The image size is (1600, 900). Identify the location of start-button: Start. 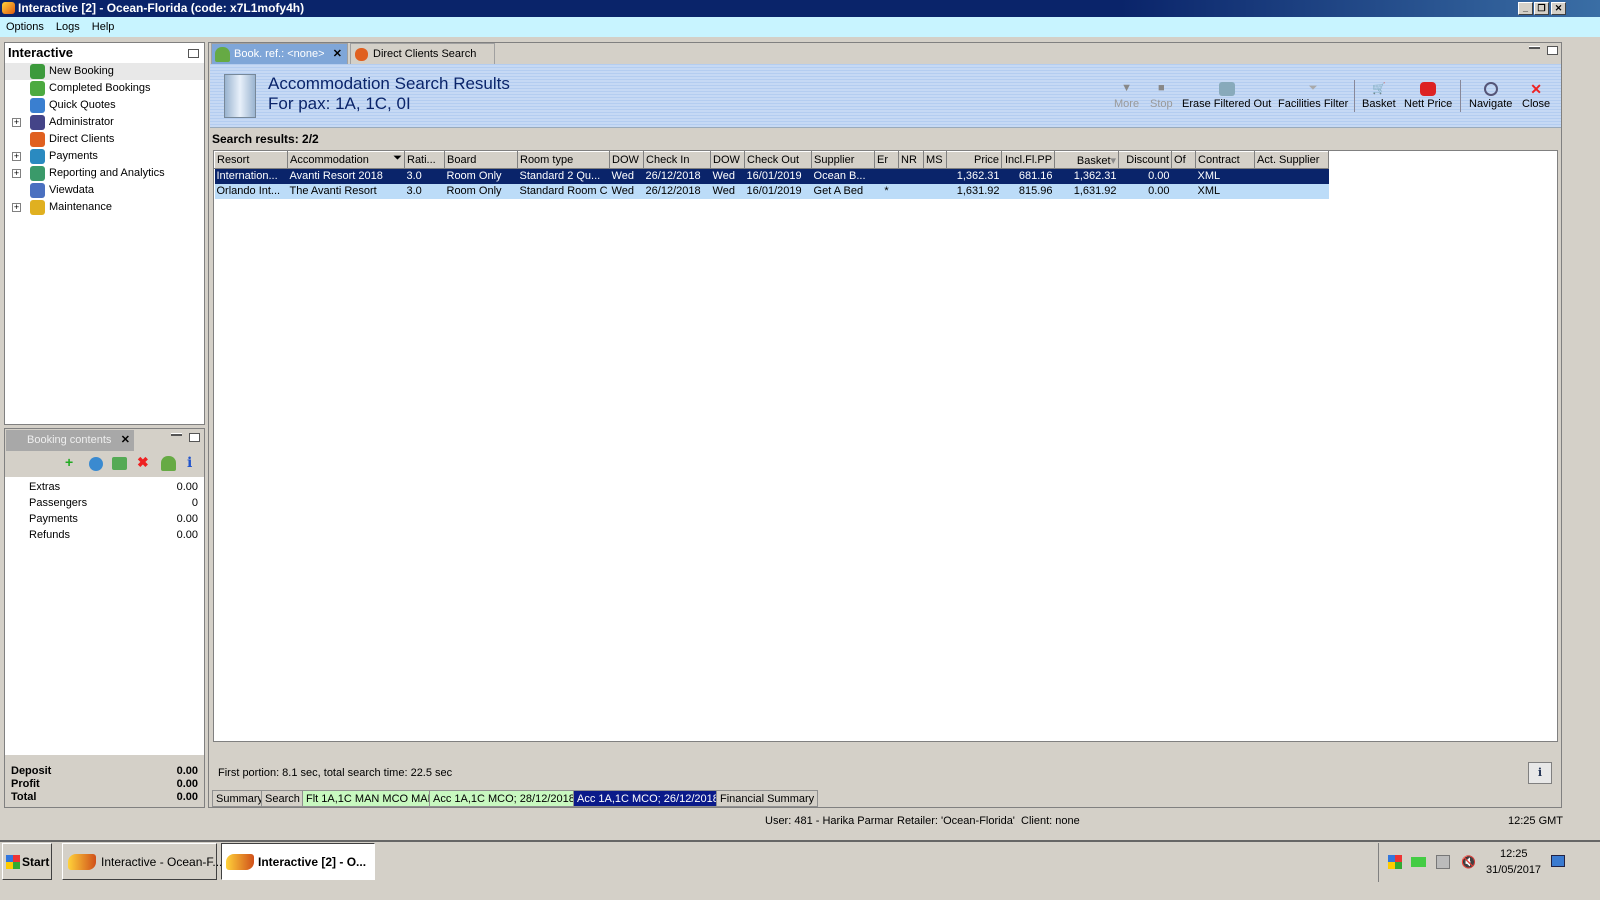
(27, 861).